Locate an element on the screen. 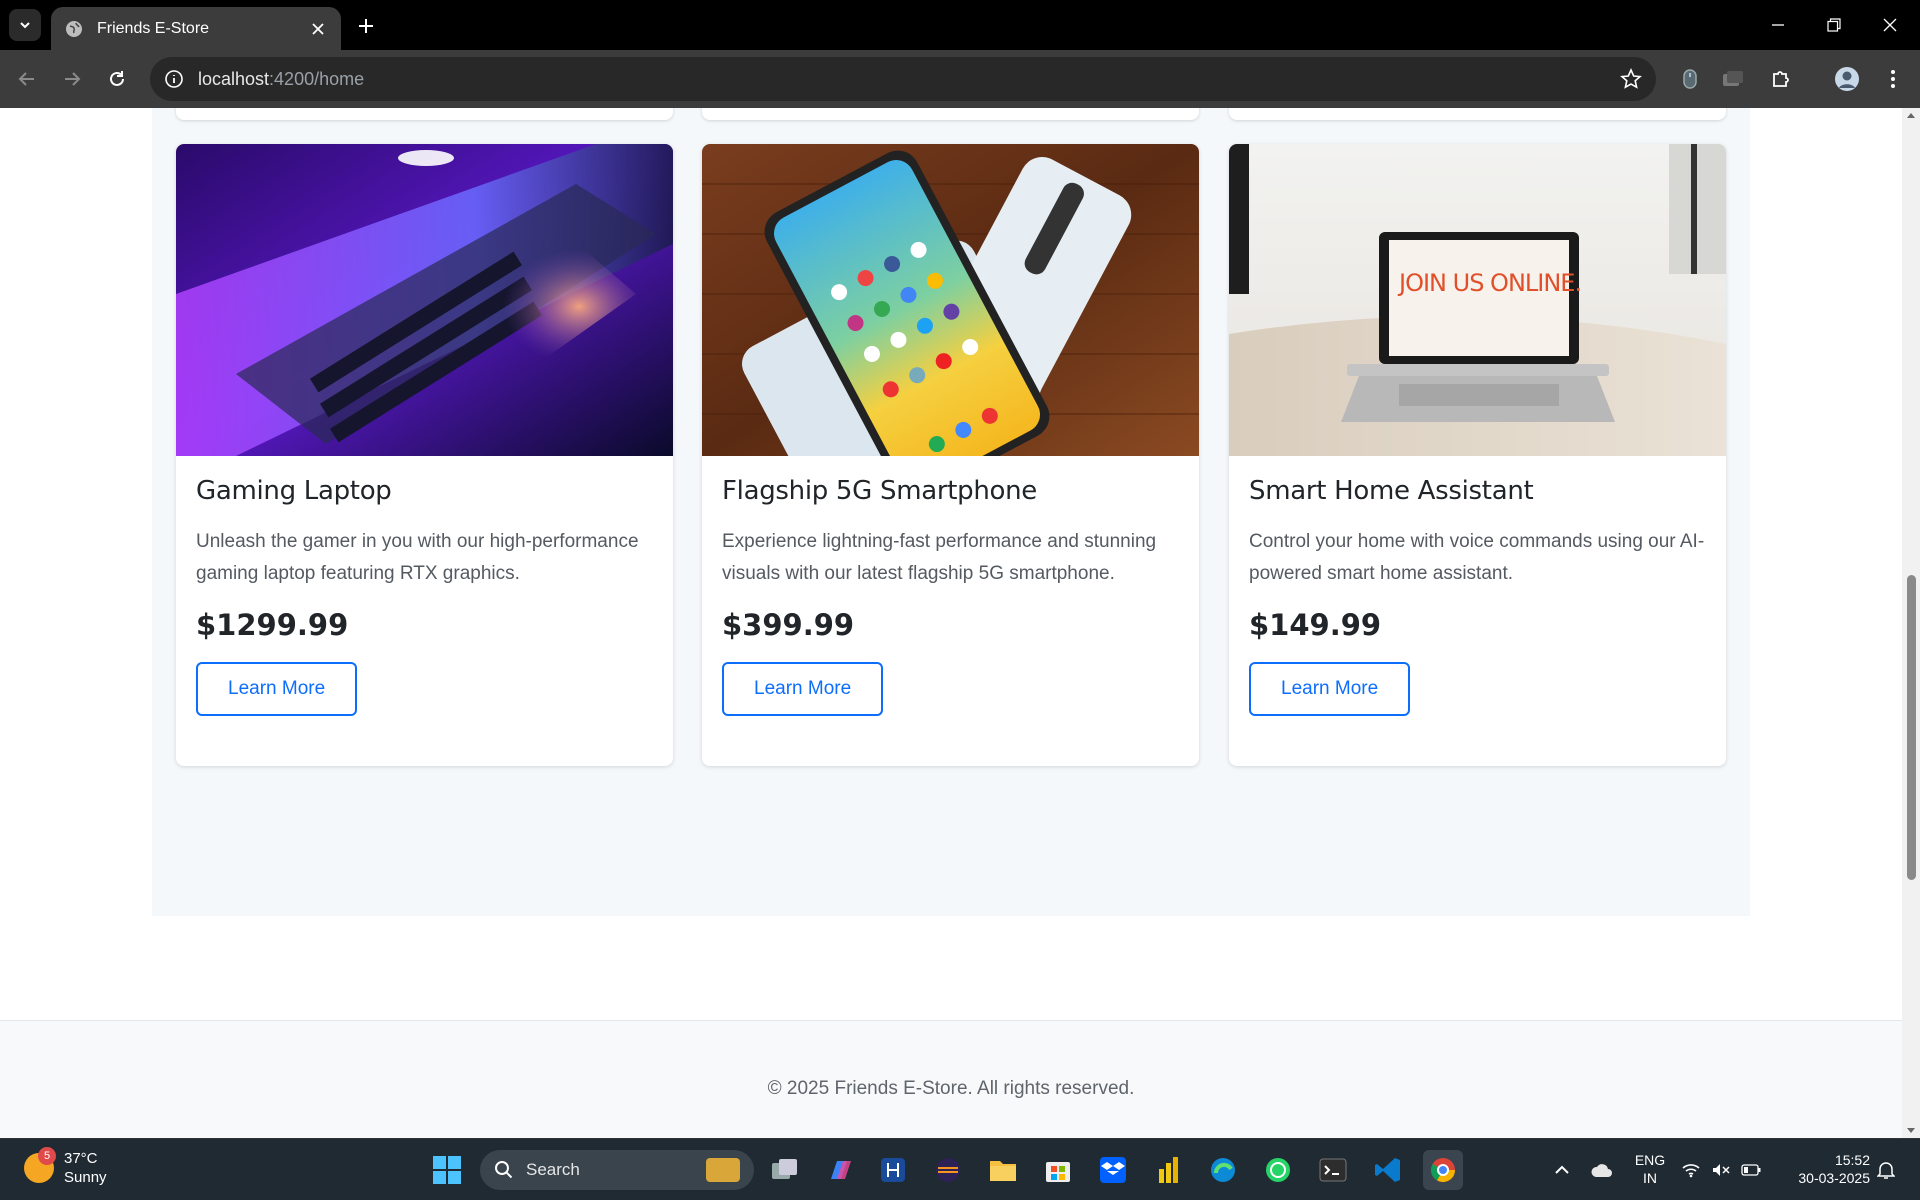 The image size is (1920, 1200). product-price: $1299.99 is located at coordinates (272, 625).